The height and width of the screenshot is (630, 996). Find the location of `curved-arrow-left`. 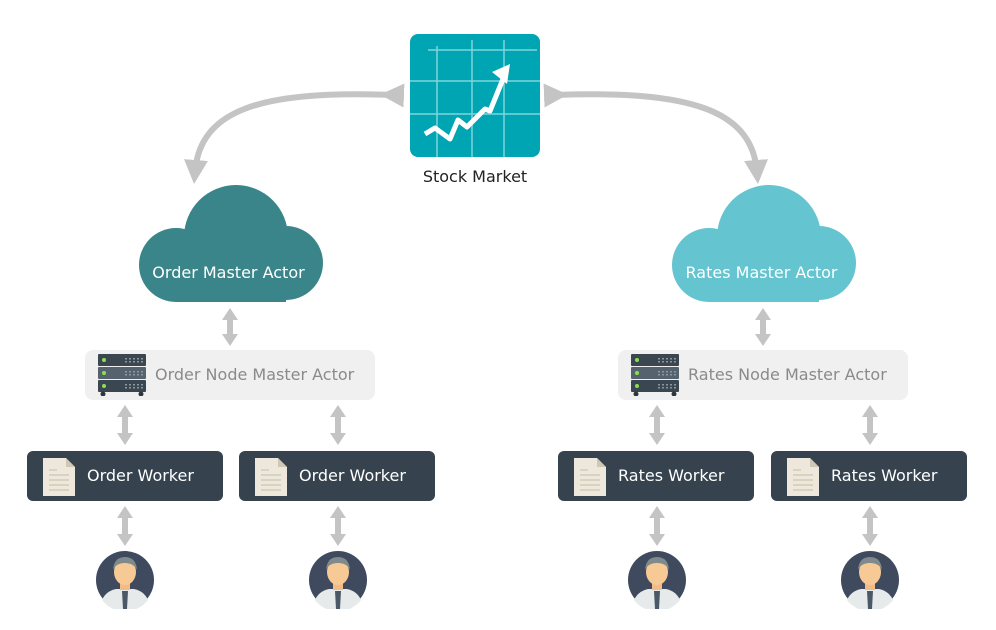

curved-arrow-left is located at coordinates (294, 133).